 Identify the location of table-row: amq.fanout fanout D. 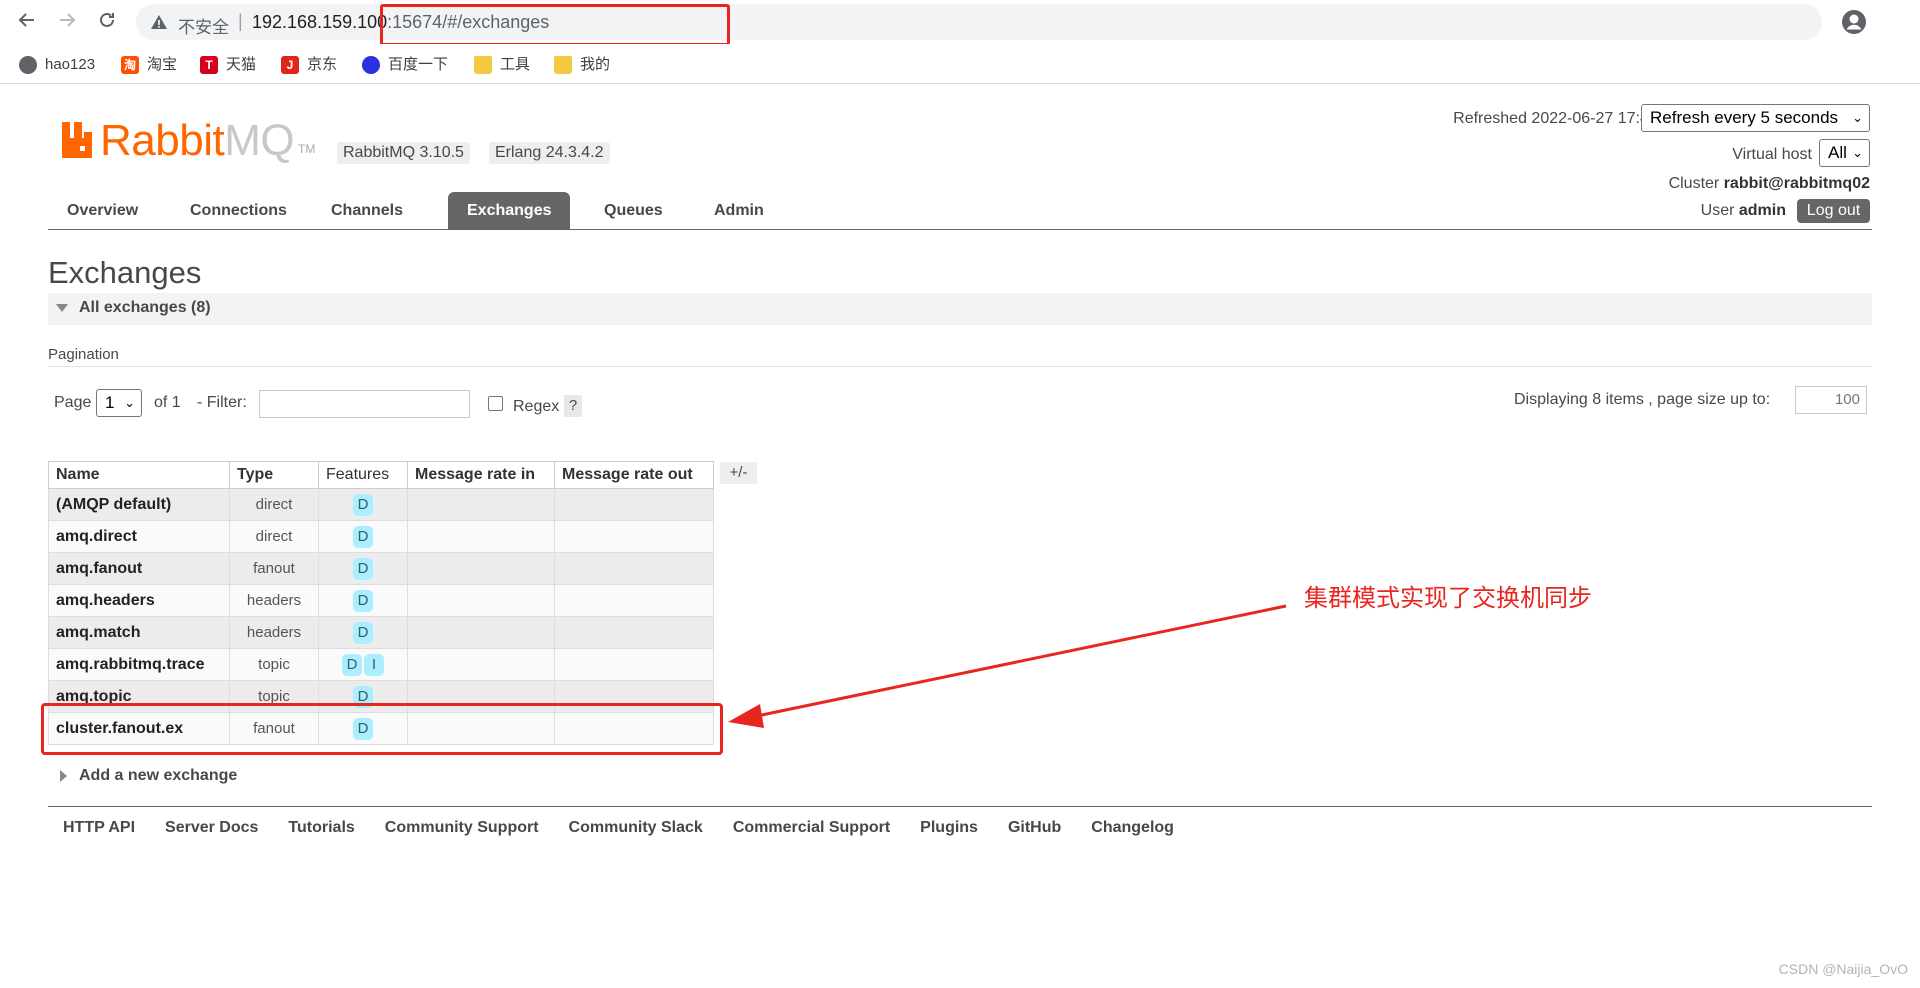
(381, 568).